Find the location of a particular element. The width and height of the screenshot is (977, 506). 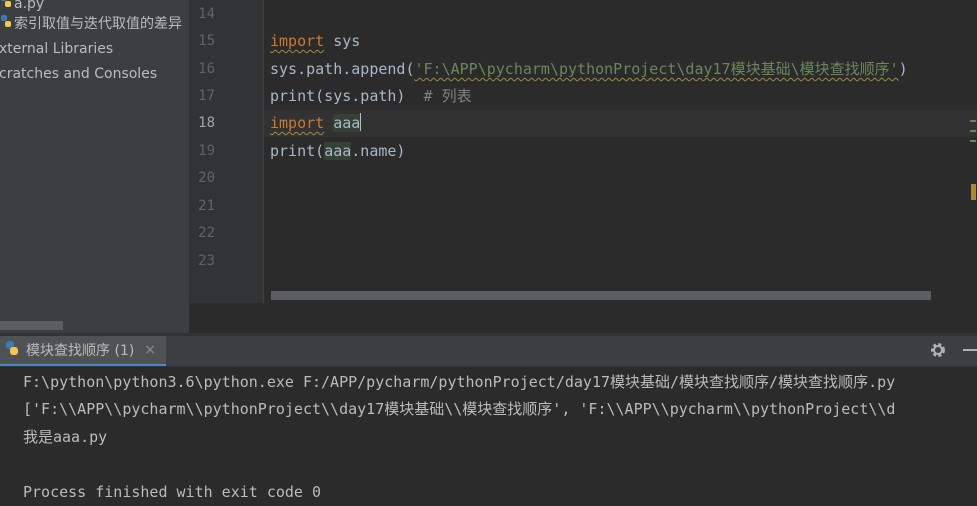

code-line-17: print(sys.path) # 列表 is located at coordinates (371, 96).